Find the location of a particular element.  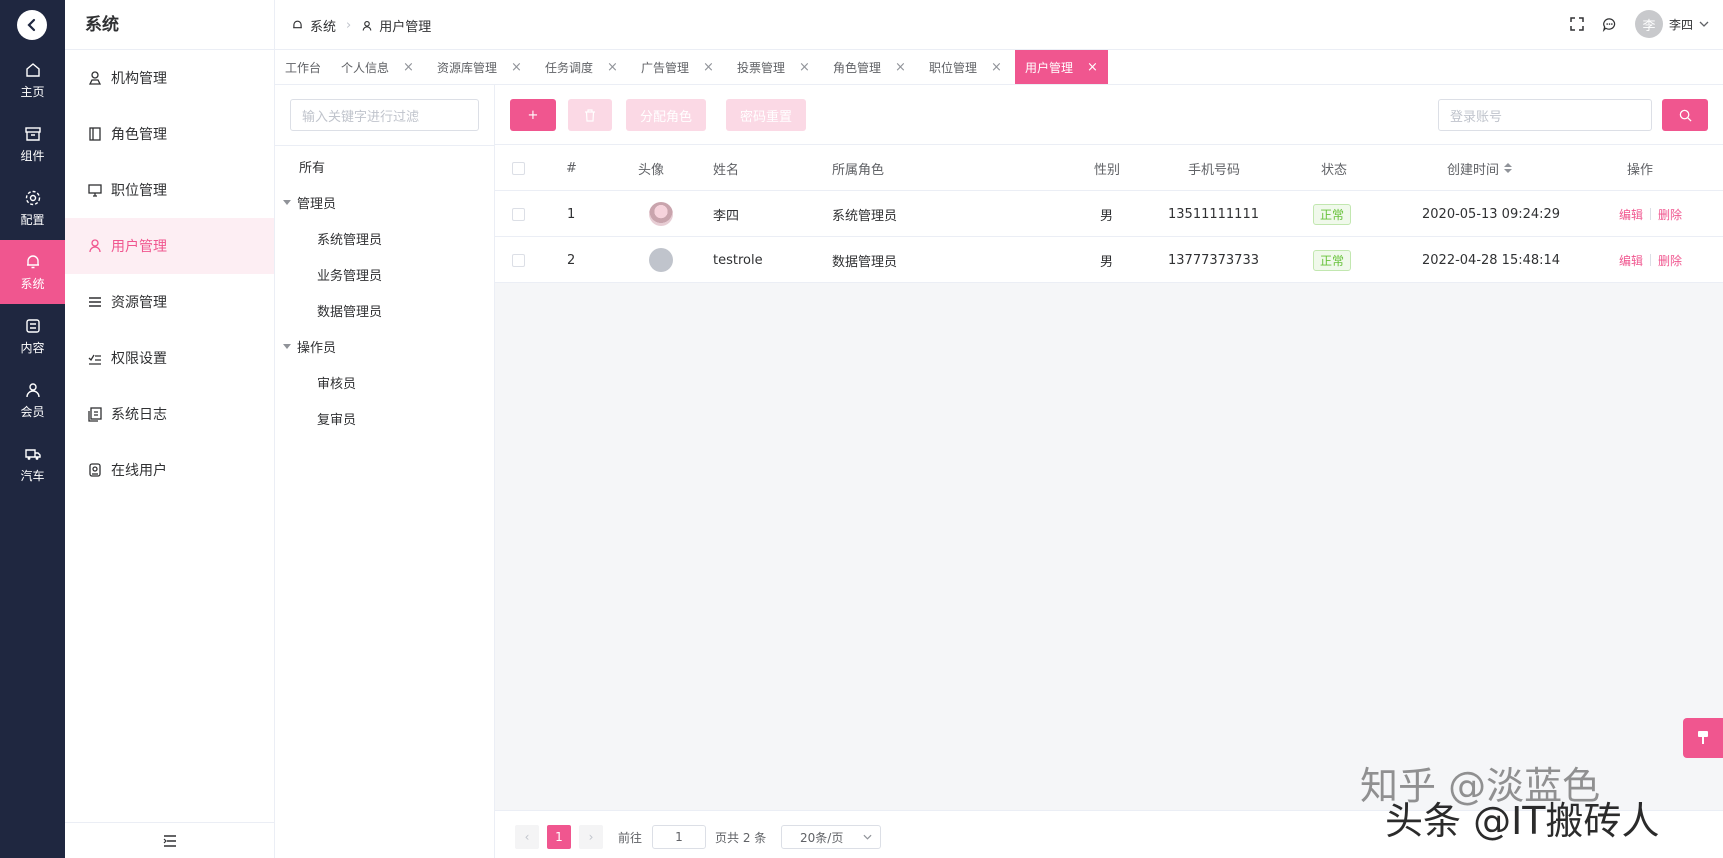

chevron-down-icon is located at coordinates (1704, 24).